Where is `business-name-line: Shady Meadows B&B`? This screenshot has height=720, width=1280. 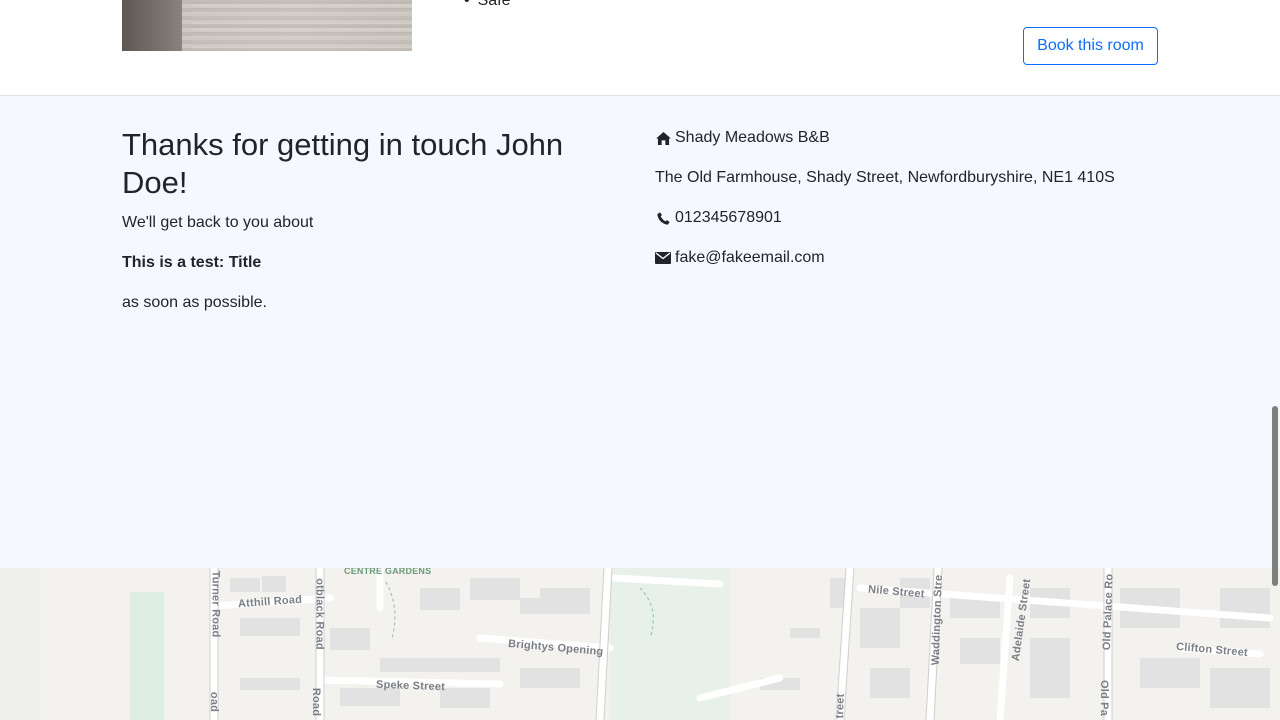 business-name-line: Shady Meadows B&B is located at coordinates (742, 138).